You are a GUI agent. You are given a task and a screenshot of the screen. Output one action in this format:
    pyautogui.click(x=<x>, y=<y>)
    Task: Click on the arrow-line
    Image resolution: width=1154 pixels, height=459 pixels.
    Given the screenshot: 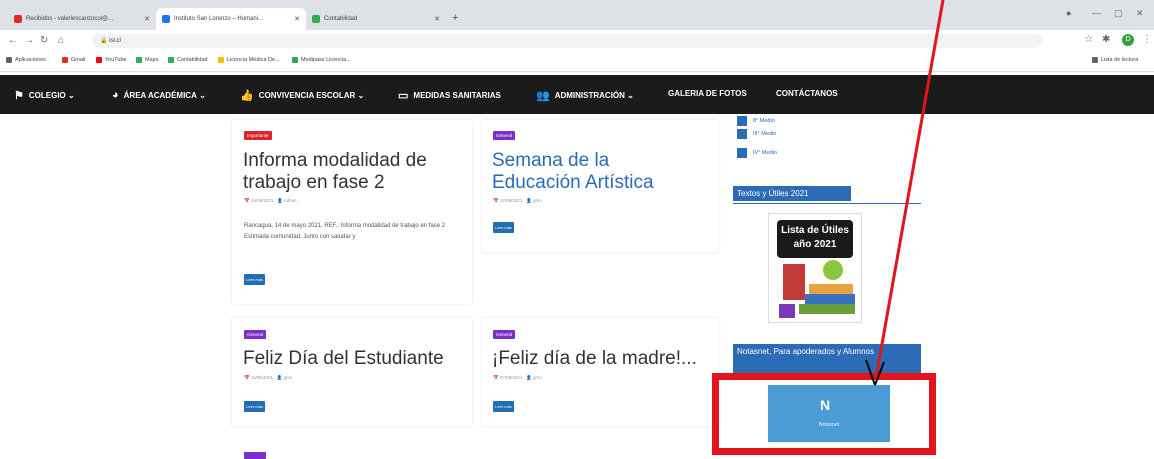 What is the action you would take?
    pyautogui.click(x=909, y=189)
    